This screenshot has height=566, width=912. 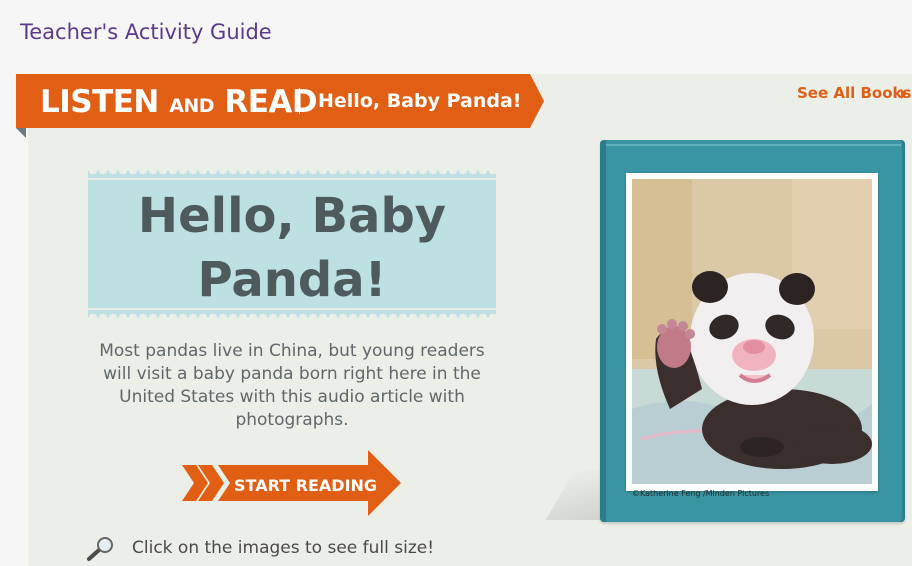 What do you see at coordinates (292, 248) in the screenshot?
I see `page-title: Hello, Baby Panda!` at bounding box center [292, 248].